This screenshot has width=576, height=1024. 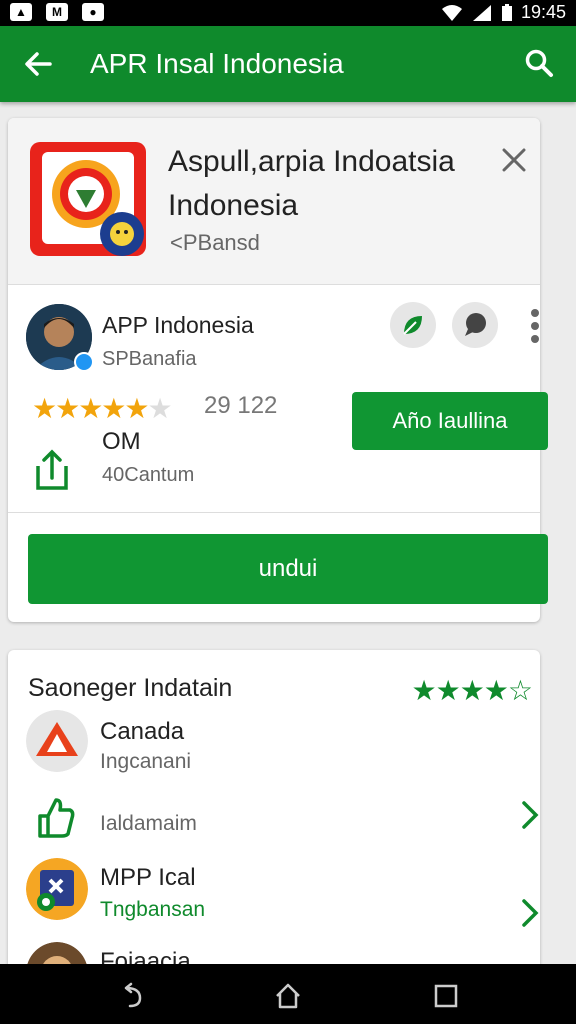 What do you see at coordinates (451, 12) in the screenshot?
I see `wifi-icon` at bounding box center [451, 12].